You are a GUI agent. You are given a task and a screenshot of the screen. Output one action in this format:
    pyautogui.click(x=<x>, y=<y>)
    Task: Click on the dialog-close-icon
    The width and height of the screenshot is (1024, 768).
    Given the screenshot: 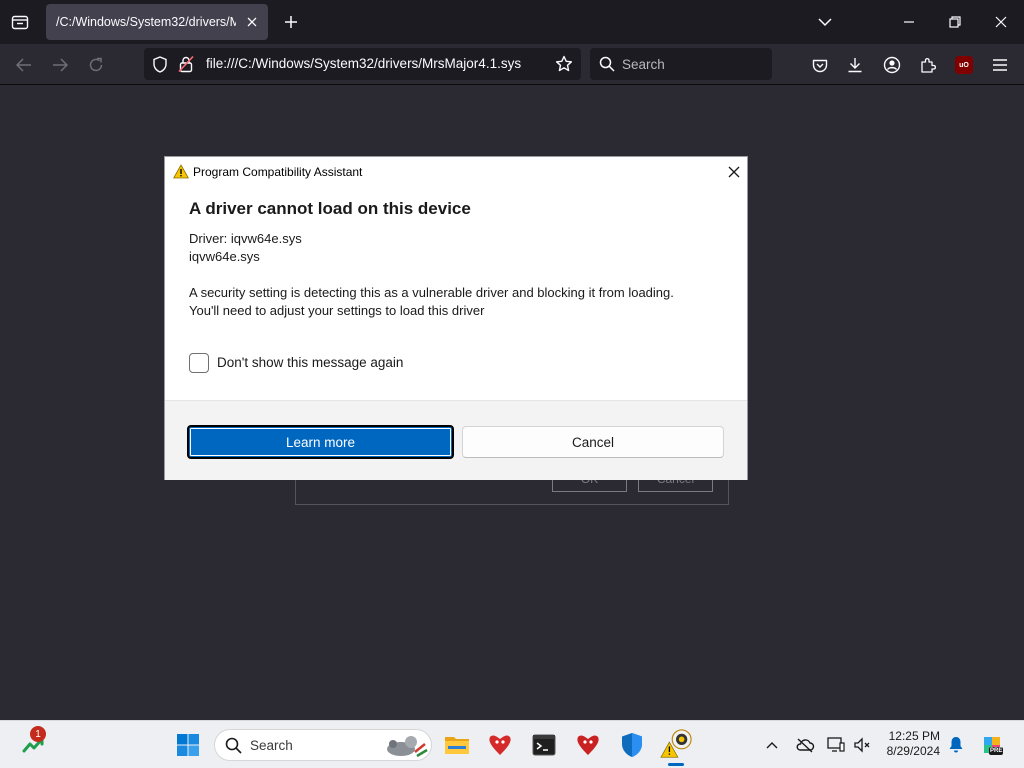 What is the action you would take?
    pyautogui.click(x=734, y=172)
    